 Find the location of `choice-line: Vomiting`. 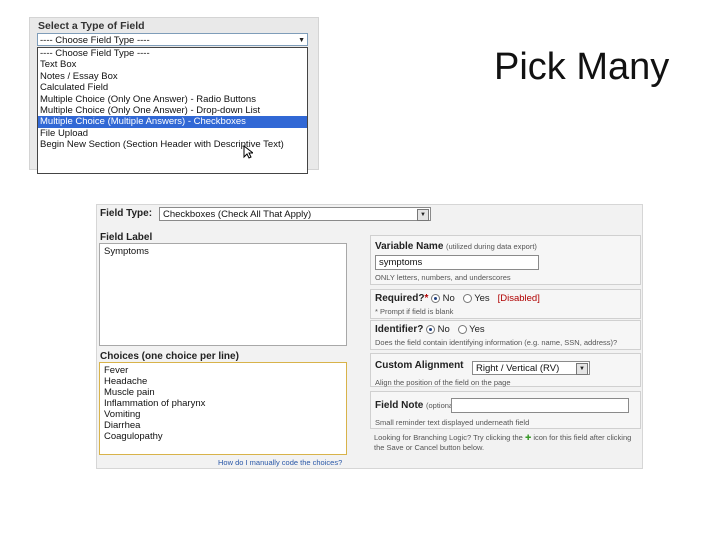

choice-line: Vomiting is located at coordinates (122, 414).